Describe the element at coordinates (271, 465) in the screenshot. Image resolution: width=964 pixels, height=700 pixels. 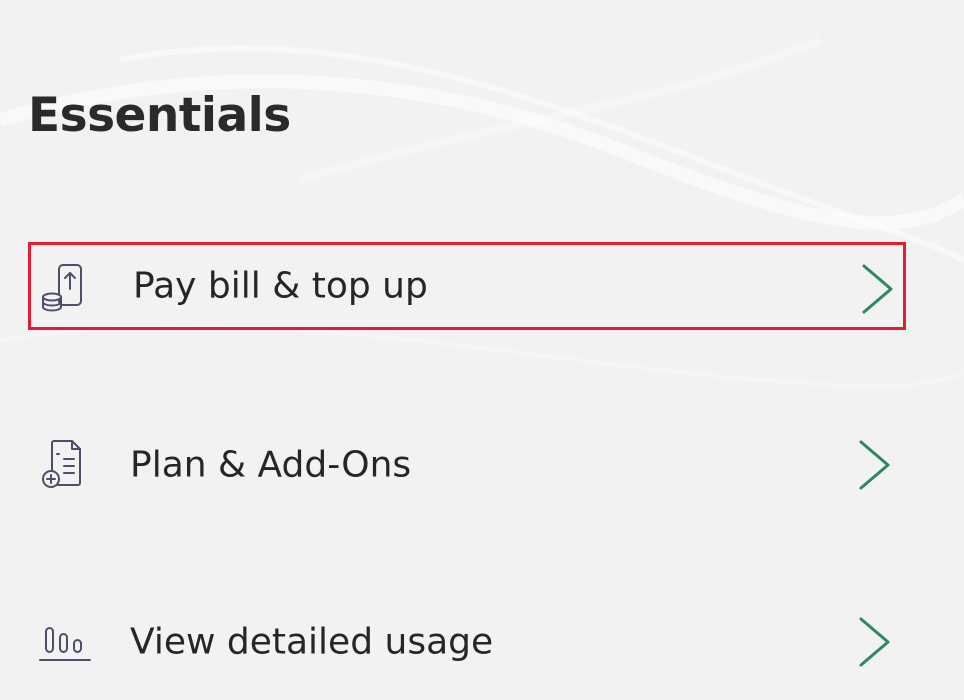
I see `menu-item-label: Plan & Add-Ons` at that location.